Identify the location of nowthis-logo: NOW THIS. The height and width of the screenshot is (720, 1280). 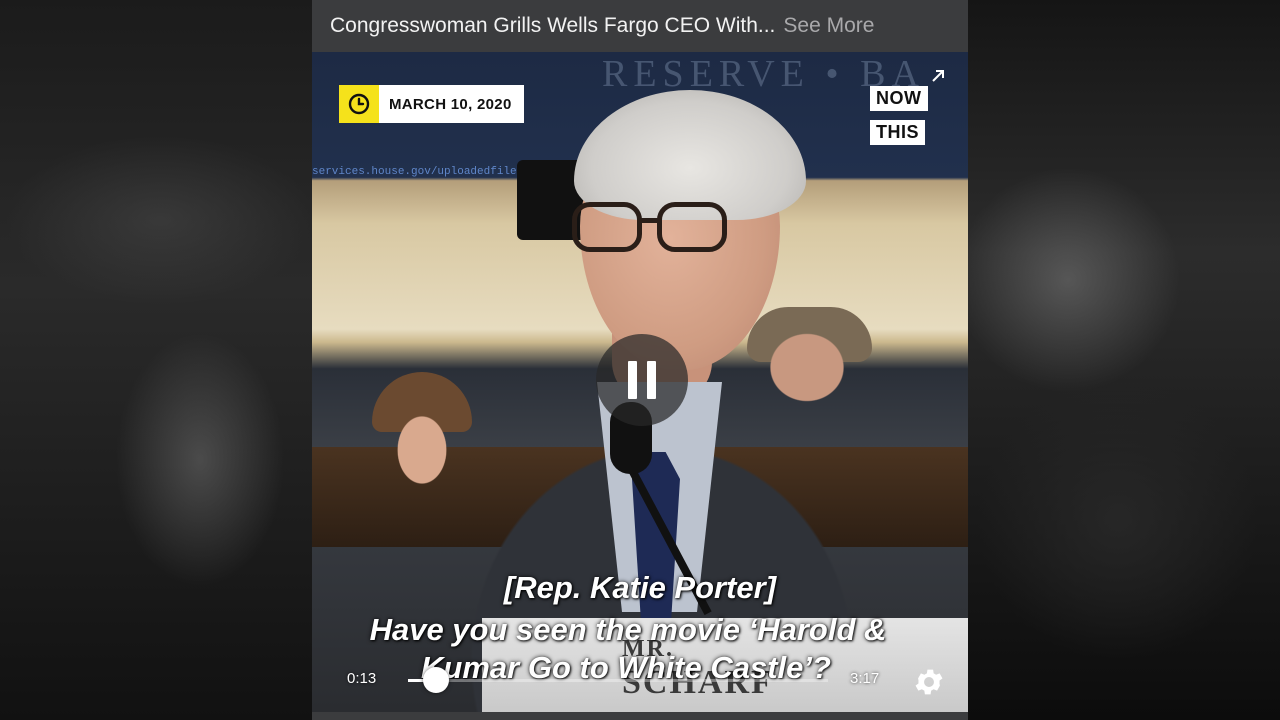
(905, 115).